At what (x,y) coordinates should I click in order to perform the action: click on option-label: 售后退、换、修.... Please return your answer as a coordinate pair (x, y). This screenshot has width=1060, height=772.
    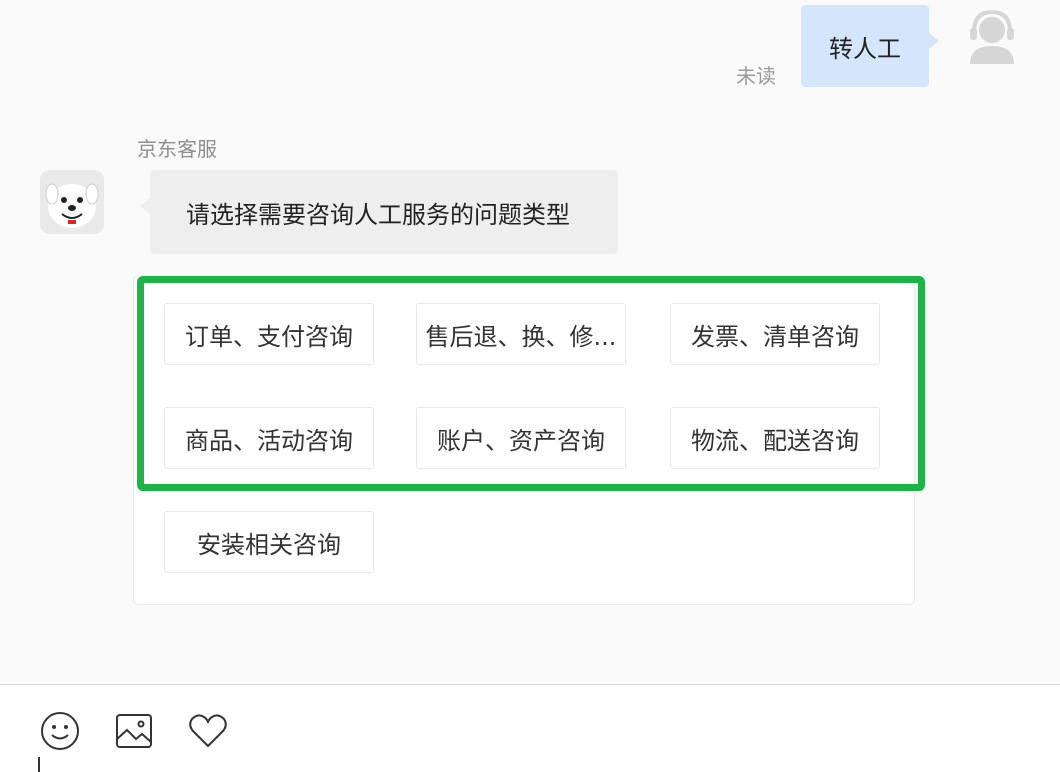
    Looking at the image, I should click on (521, 336).